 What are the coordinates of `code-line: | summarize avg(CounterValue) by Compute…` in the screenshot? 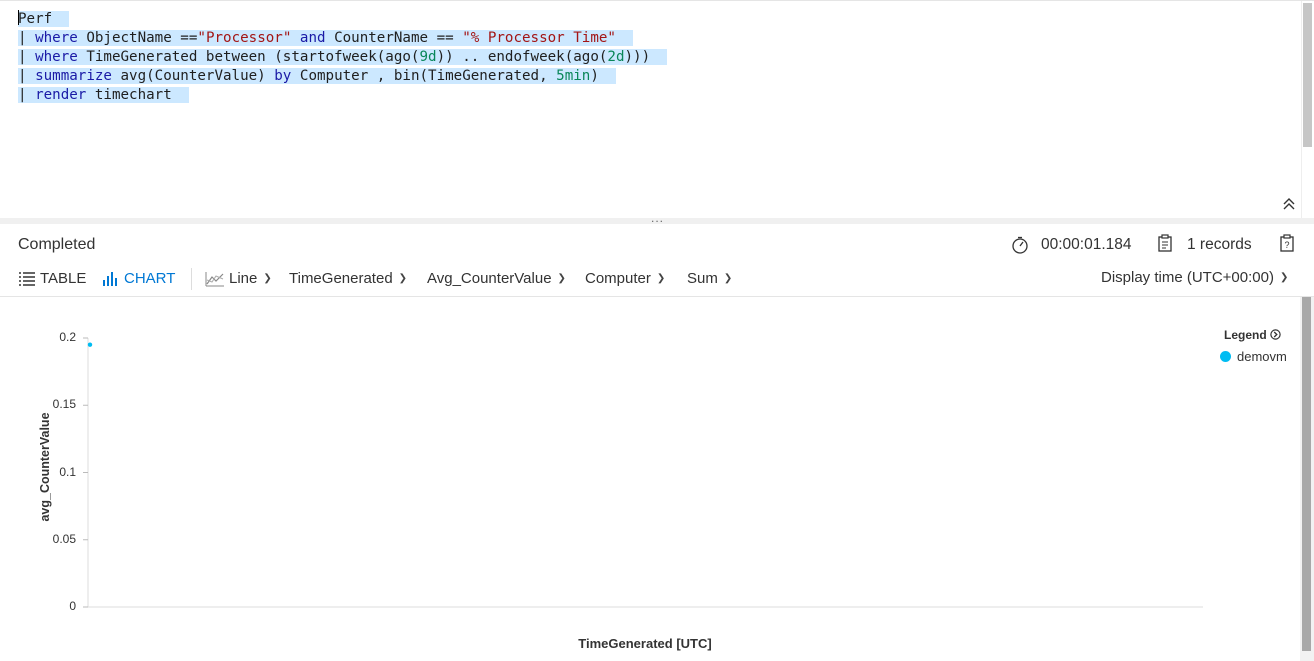 It's located at (342, 76).